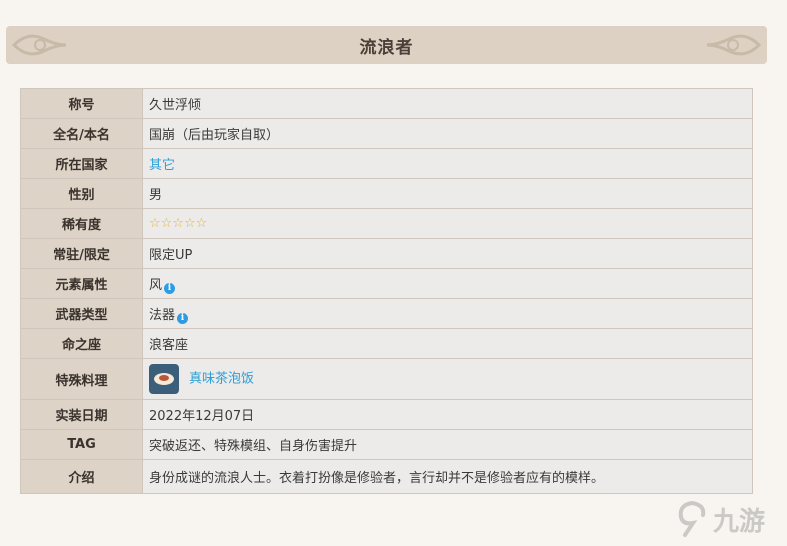 This screenshot has height=546, width=787. I want to click on row-label-weapon: 武器类型, so click(81, 313).